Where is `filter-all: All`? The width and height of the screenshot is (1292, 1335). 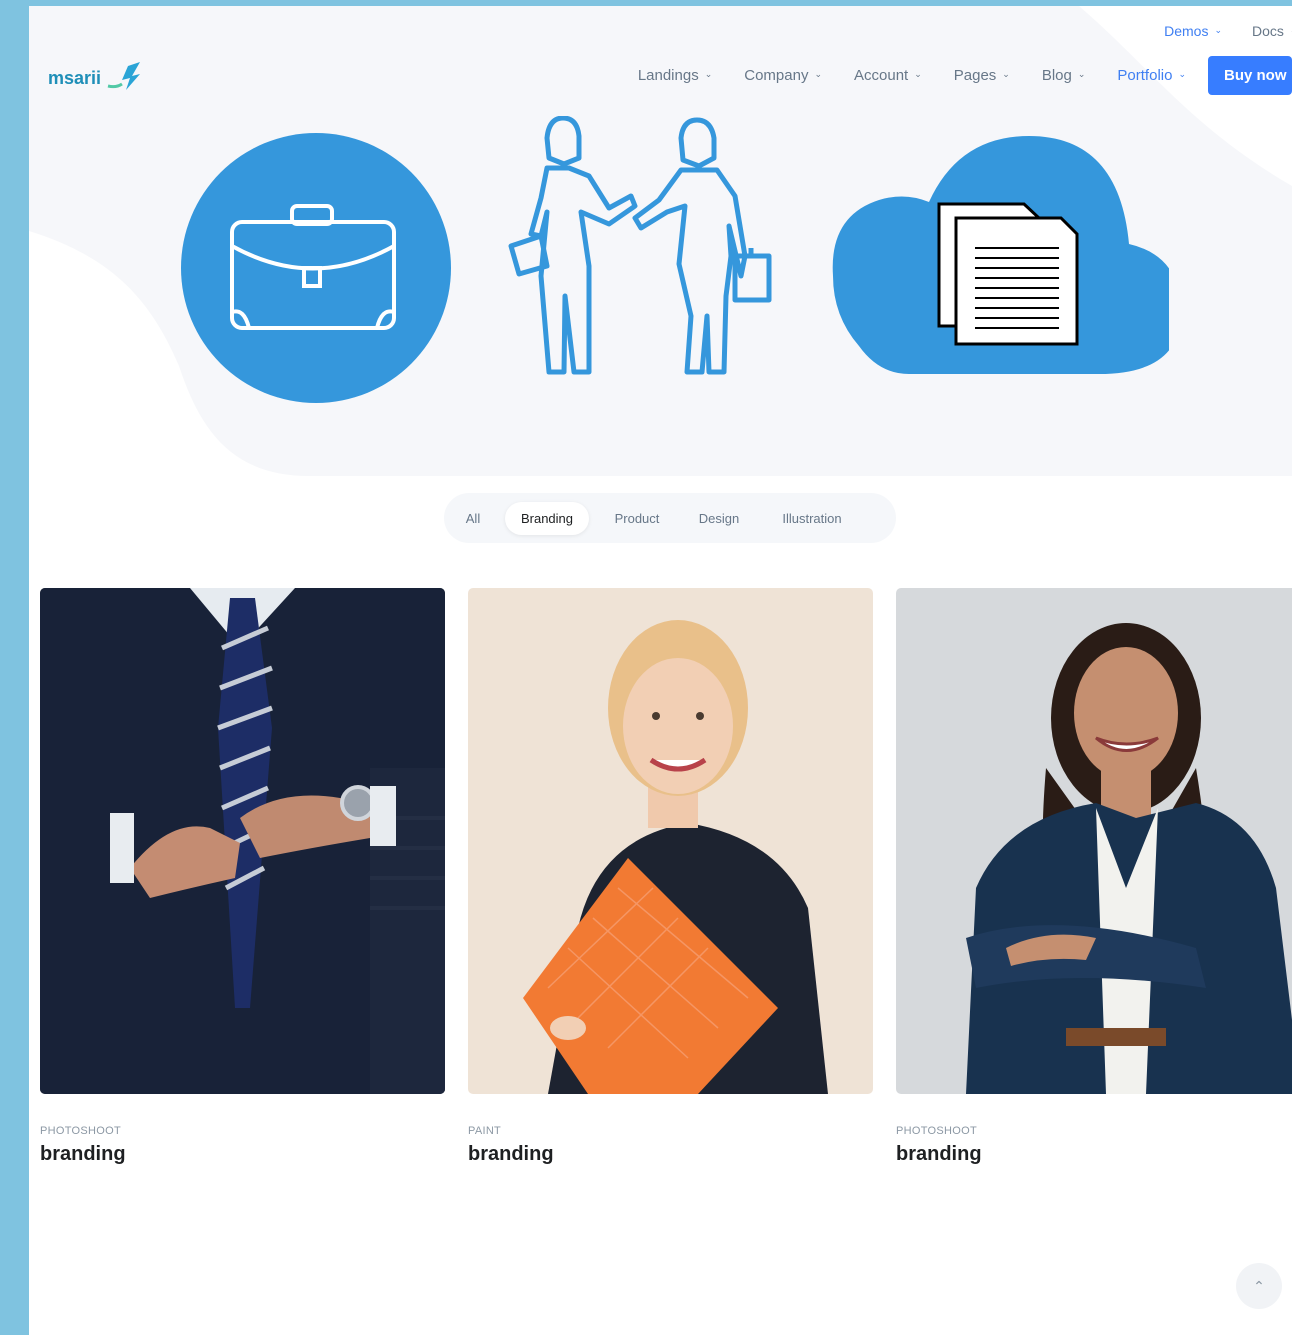
filter-all: All is located at coordinates (473, 518).